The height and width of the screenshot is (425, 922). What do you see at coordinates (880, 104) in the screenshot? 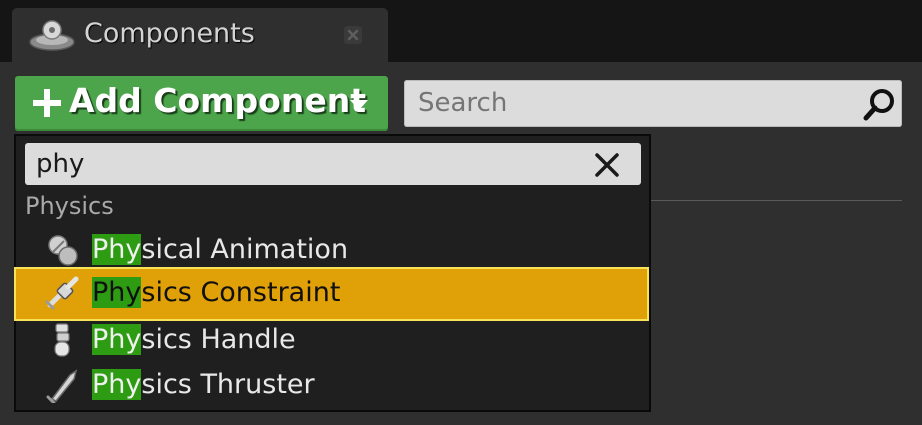
I see `search-icon` at bounding box center [880, 104].